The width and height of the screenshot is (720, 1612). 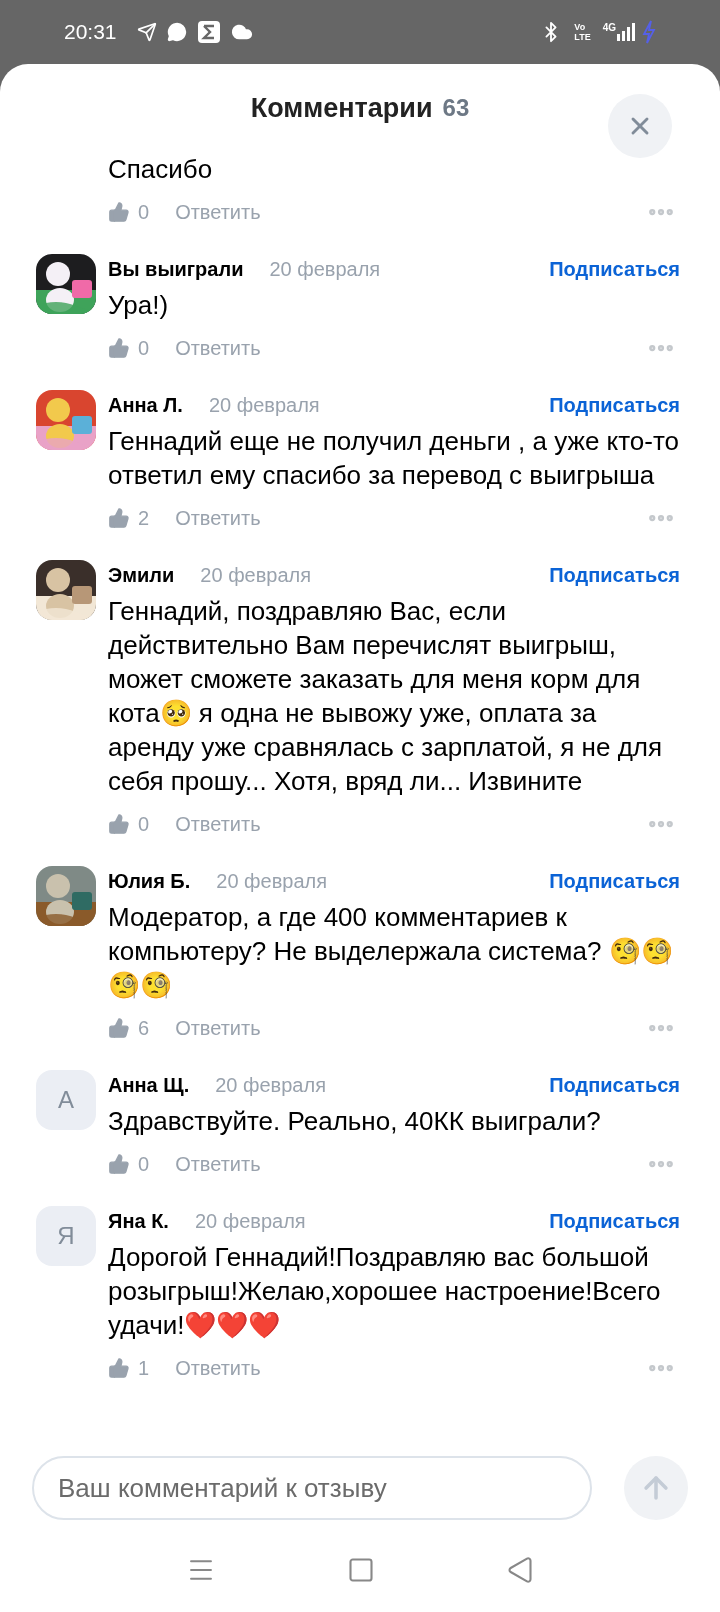 What do you see at coordinates (626, 32) in the screenshot?
I see `signal-icon` at bounding box center [626, 32].